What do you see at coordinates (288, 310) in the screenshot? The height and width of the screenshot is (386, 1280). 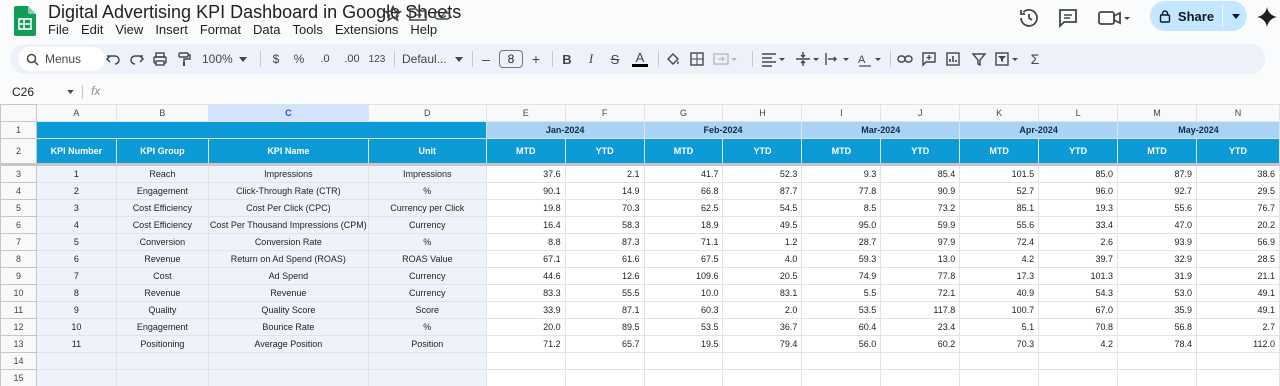 I see `kpi-name-cell: Quality Score` at bounding box center [288, 310].